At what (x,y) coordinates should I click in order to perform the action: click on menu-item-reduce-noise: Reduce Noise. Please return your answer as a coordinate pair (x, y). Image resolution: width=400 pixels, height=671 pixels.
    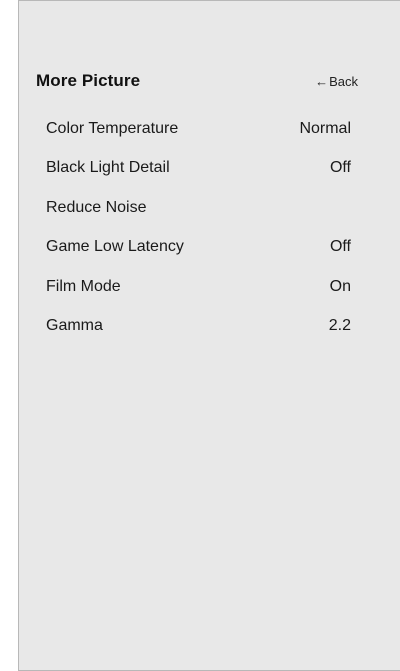
    Looking at the image, I should click on (198, 210).